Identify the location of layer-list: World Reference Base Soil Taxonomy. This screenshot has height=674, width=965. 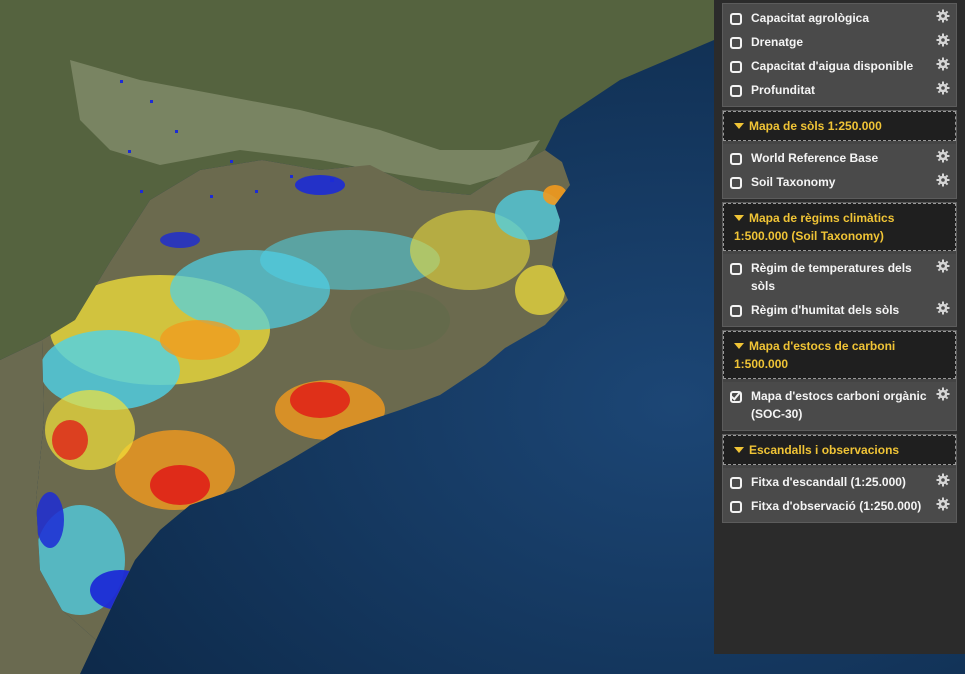
(839, 171).